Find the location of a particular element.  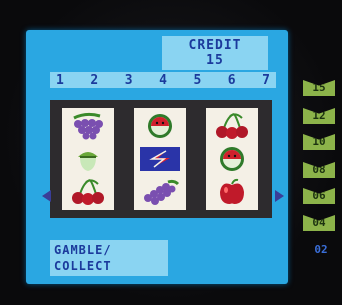

lucky-s-icon is located at coordinates (160, 159).